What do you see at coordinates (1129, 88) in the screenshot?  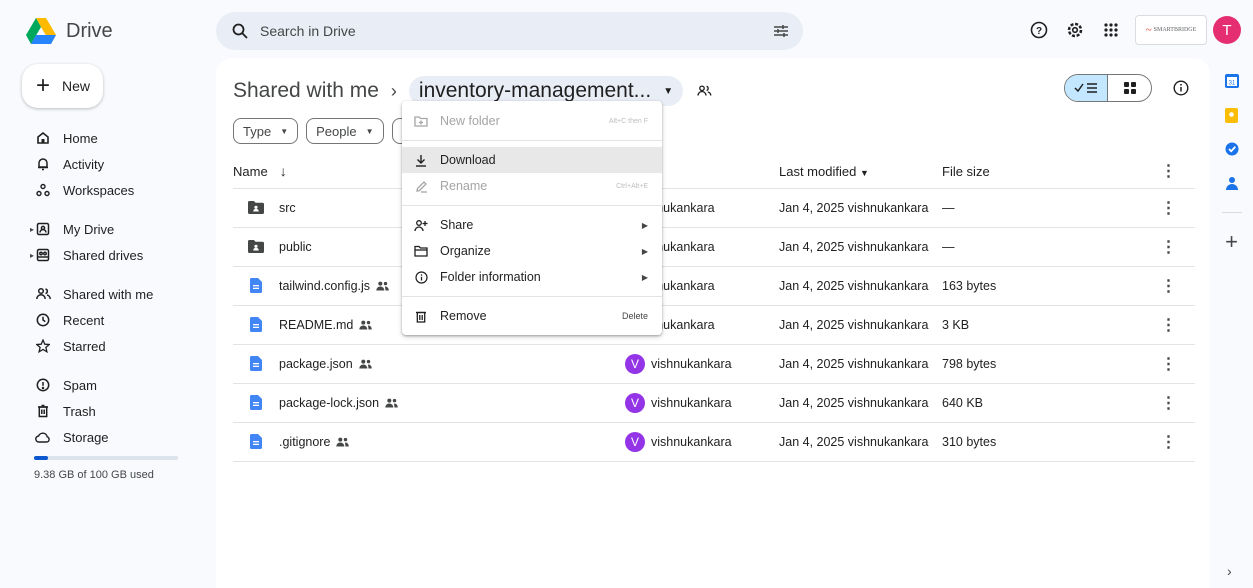 I see `grid-view-button` at bounding box center [1129, 88].